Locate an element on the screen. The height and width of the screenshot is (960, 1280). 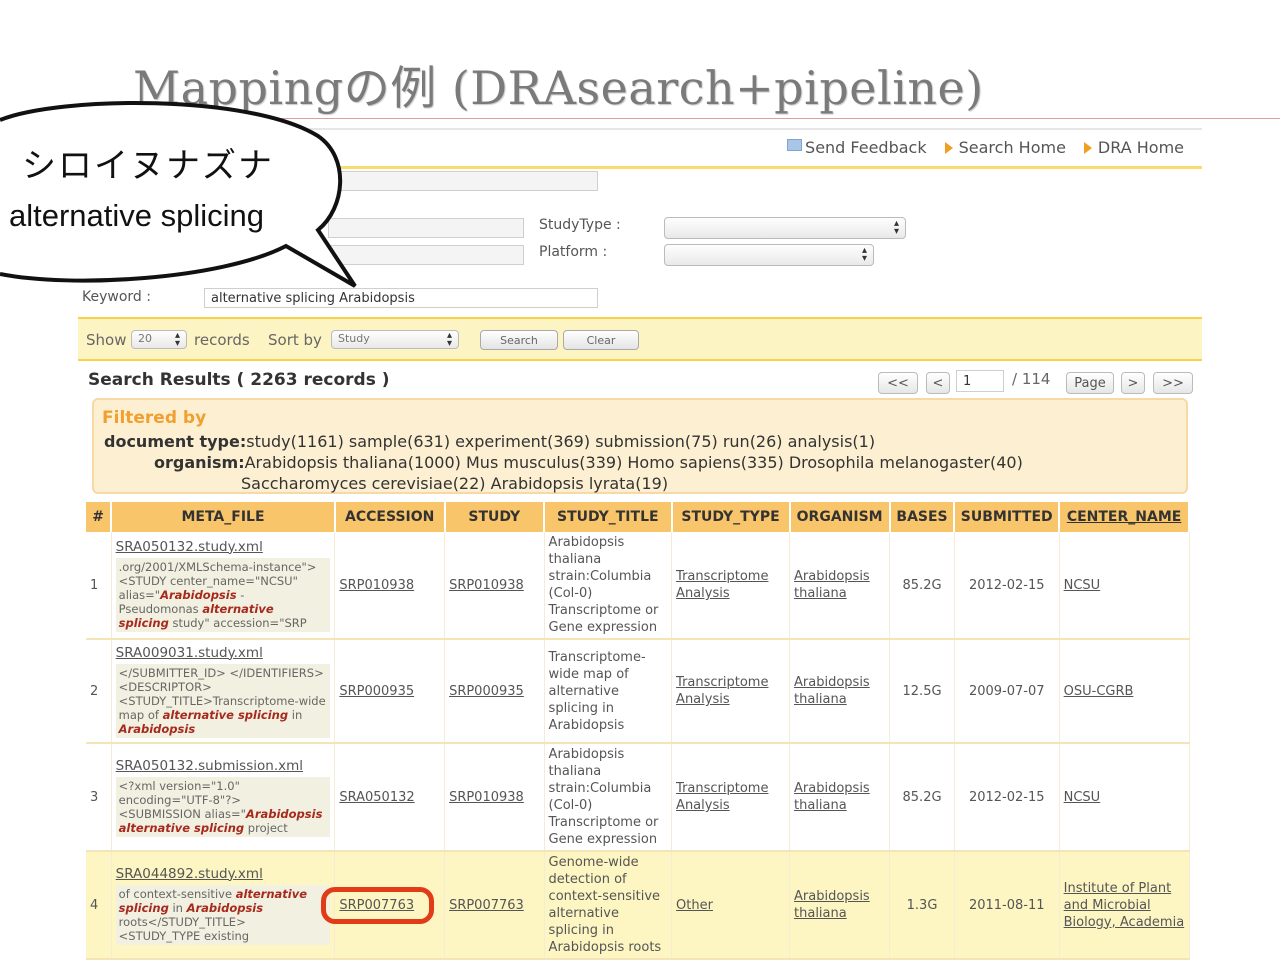
clear-button: Clear is located at coordinates (601, 340).